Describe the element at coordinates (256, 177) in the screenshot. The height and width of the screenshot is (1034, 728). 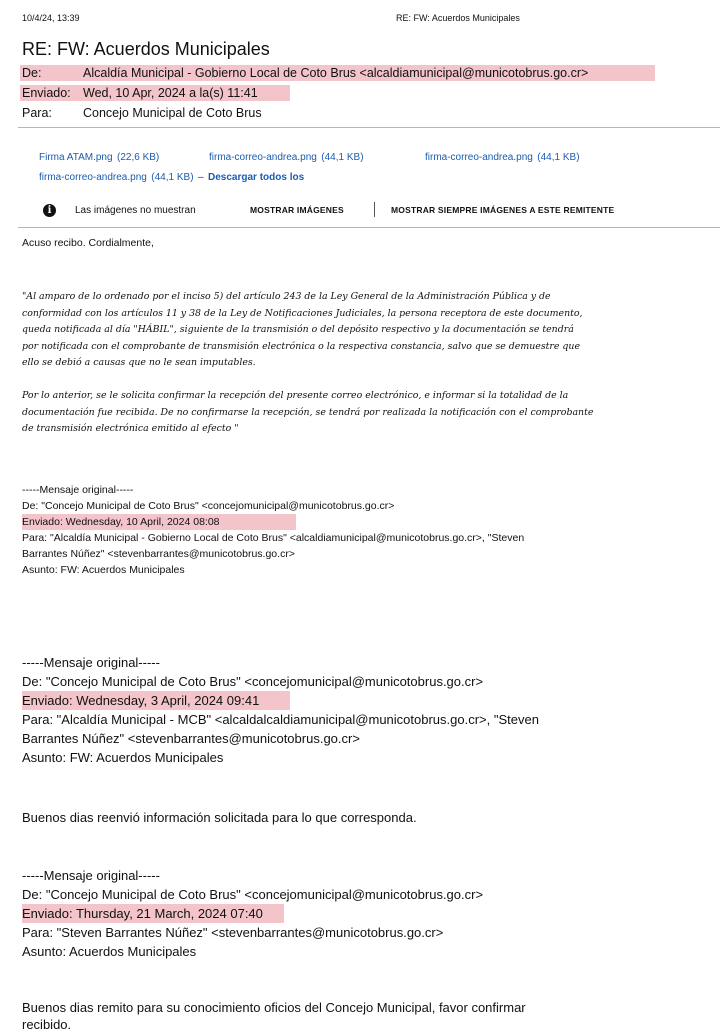
I see `download-all-link: Descargar todos los` at that location.